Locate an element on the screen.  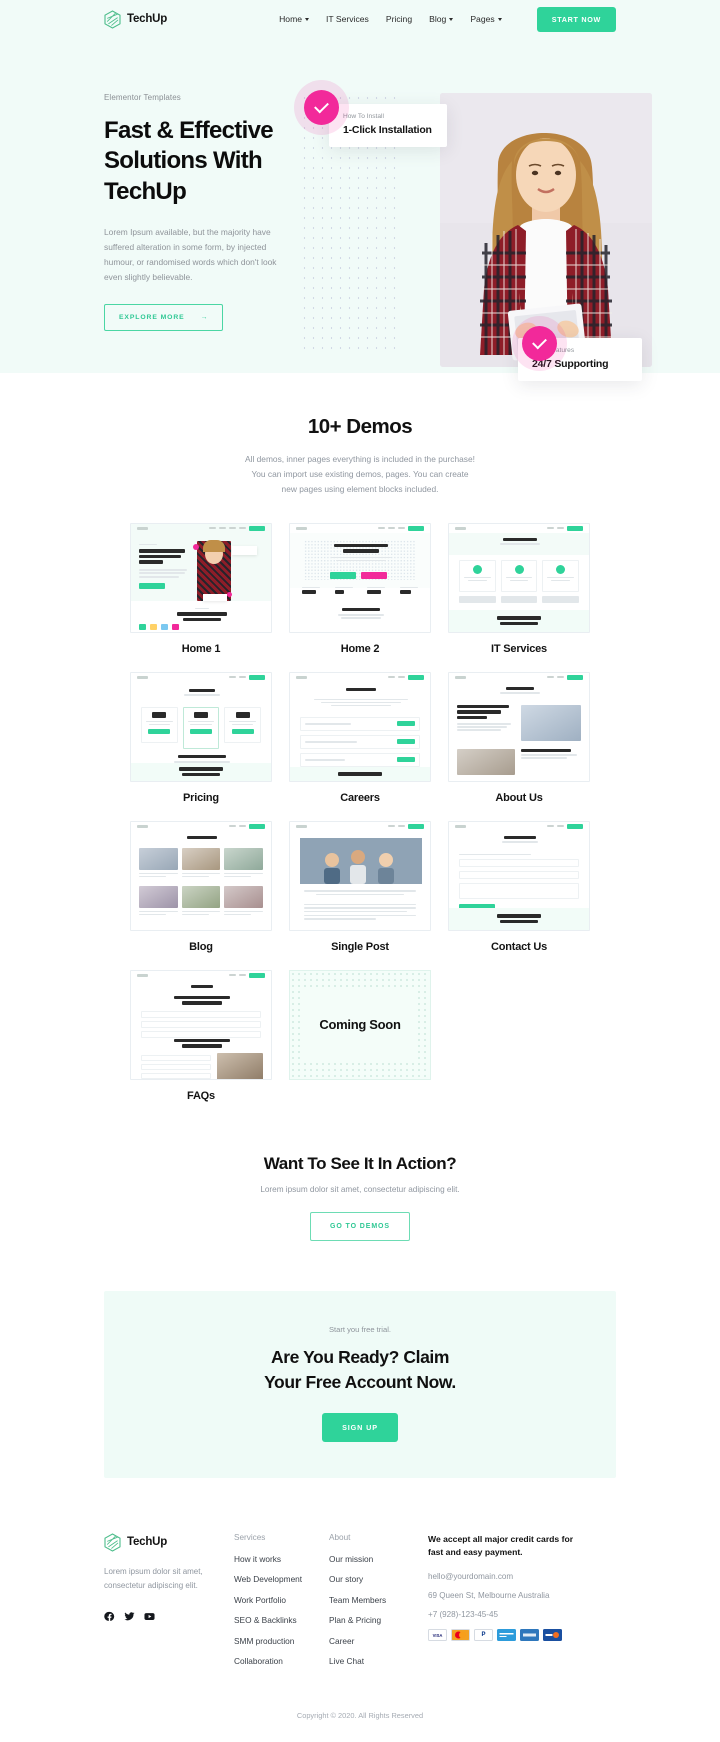
coming-soon-card: Coming Soon is located at coordinates (360, 1035).